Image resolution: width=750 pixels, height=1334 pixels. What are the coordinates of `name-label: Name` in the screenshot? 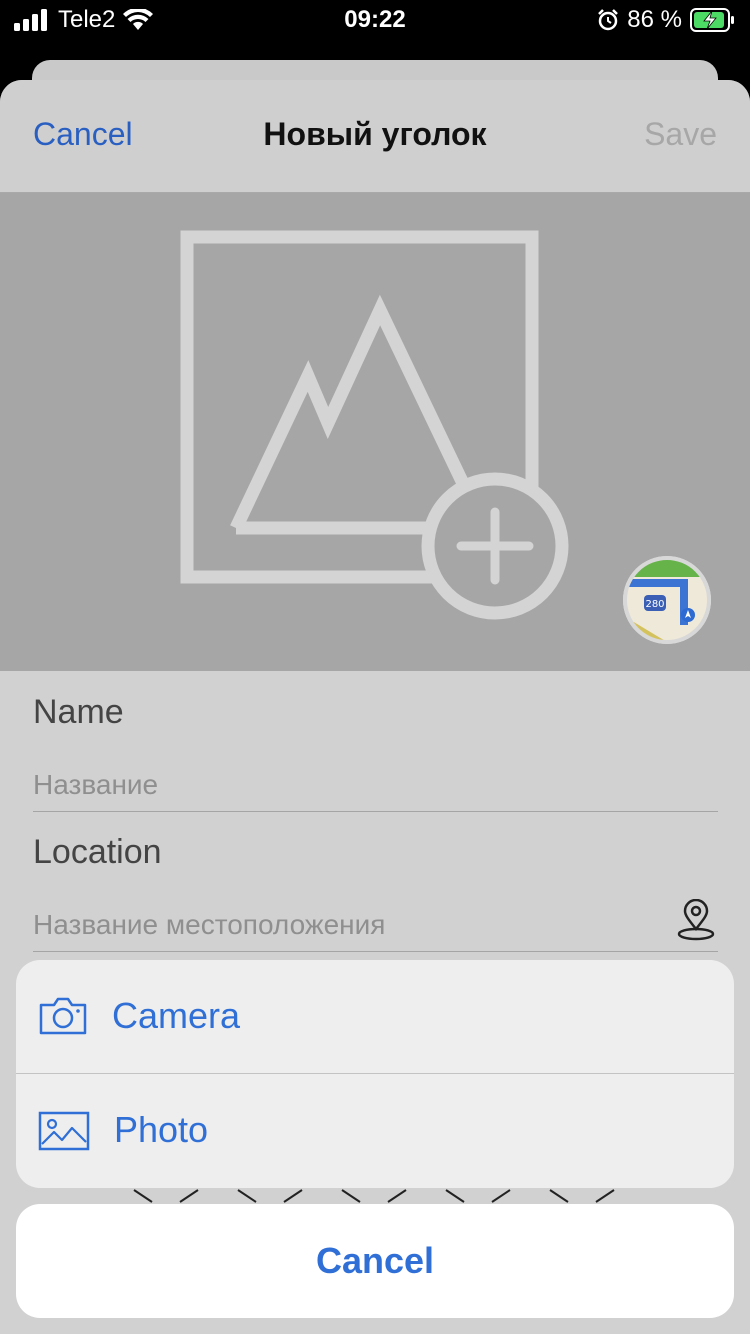 It's located at (78, 712).